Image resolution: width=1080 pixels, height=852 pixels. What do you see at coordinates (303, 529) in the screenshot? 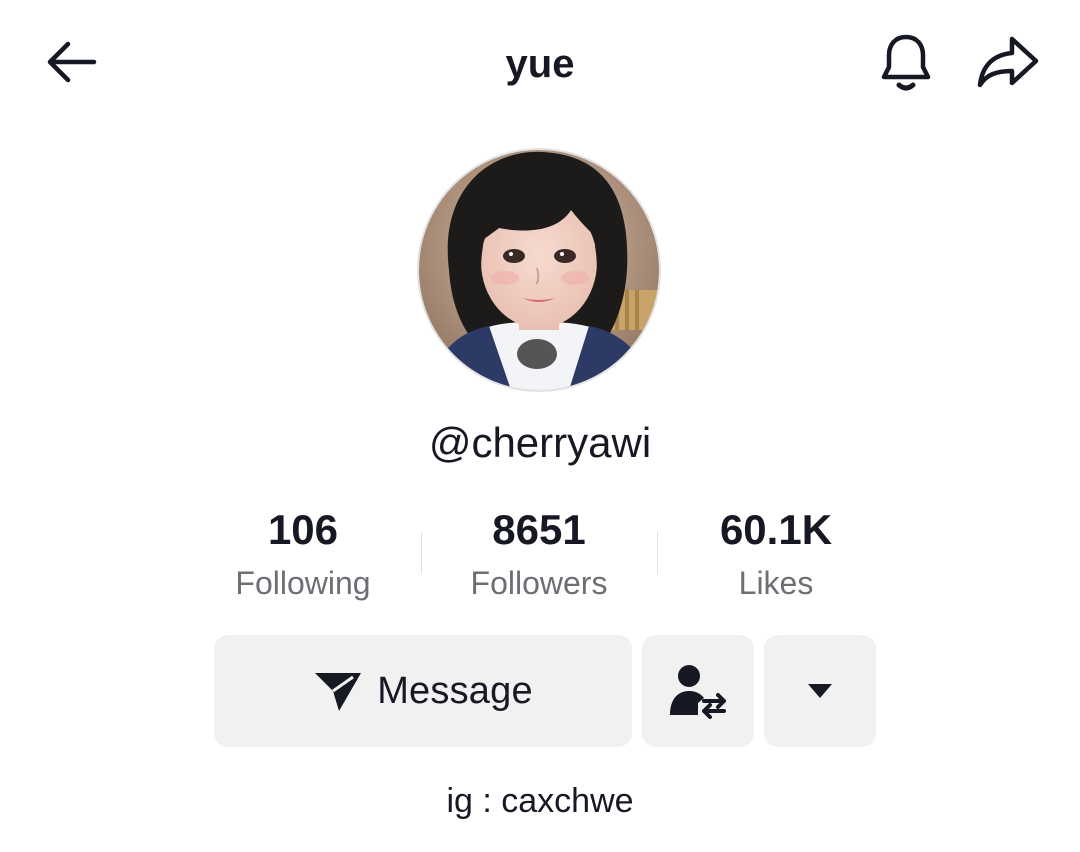
I see `following-count: 106` at bounding box center [303, 529].